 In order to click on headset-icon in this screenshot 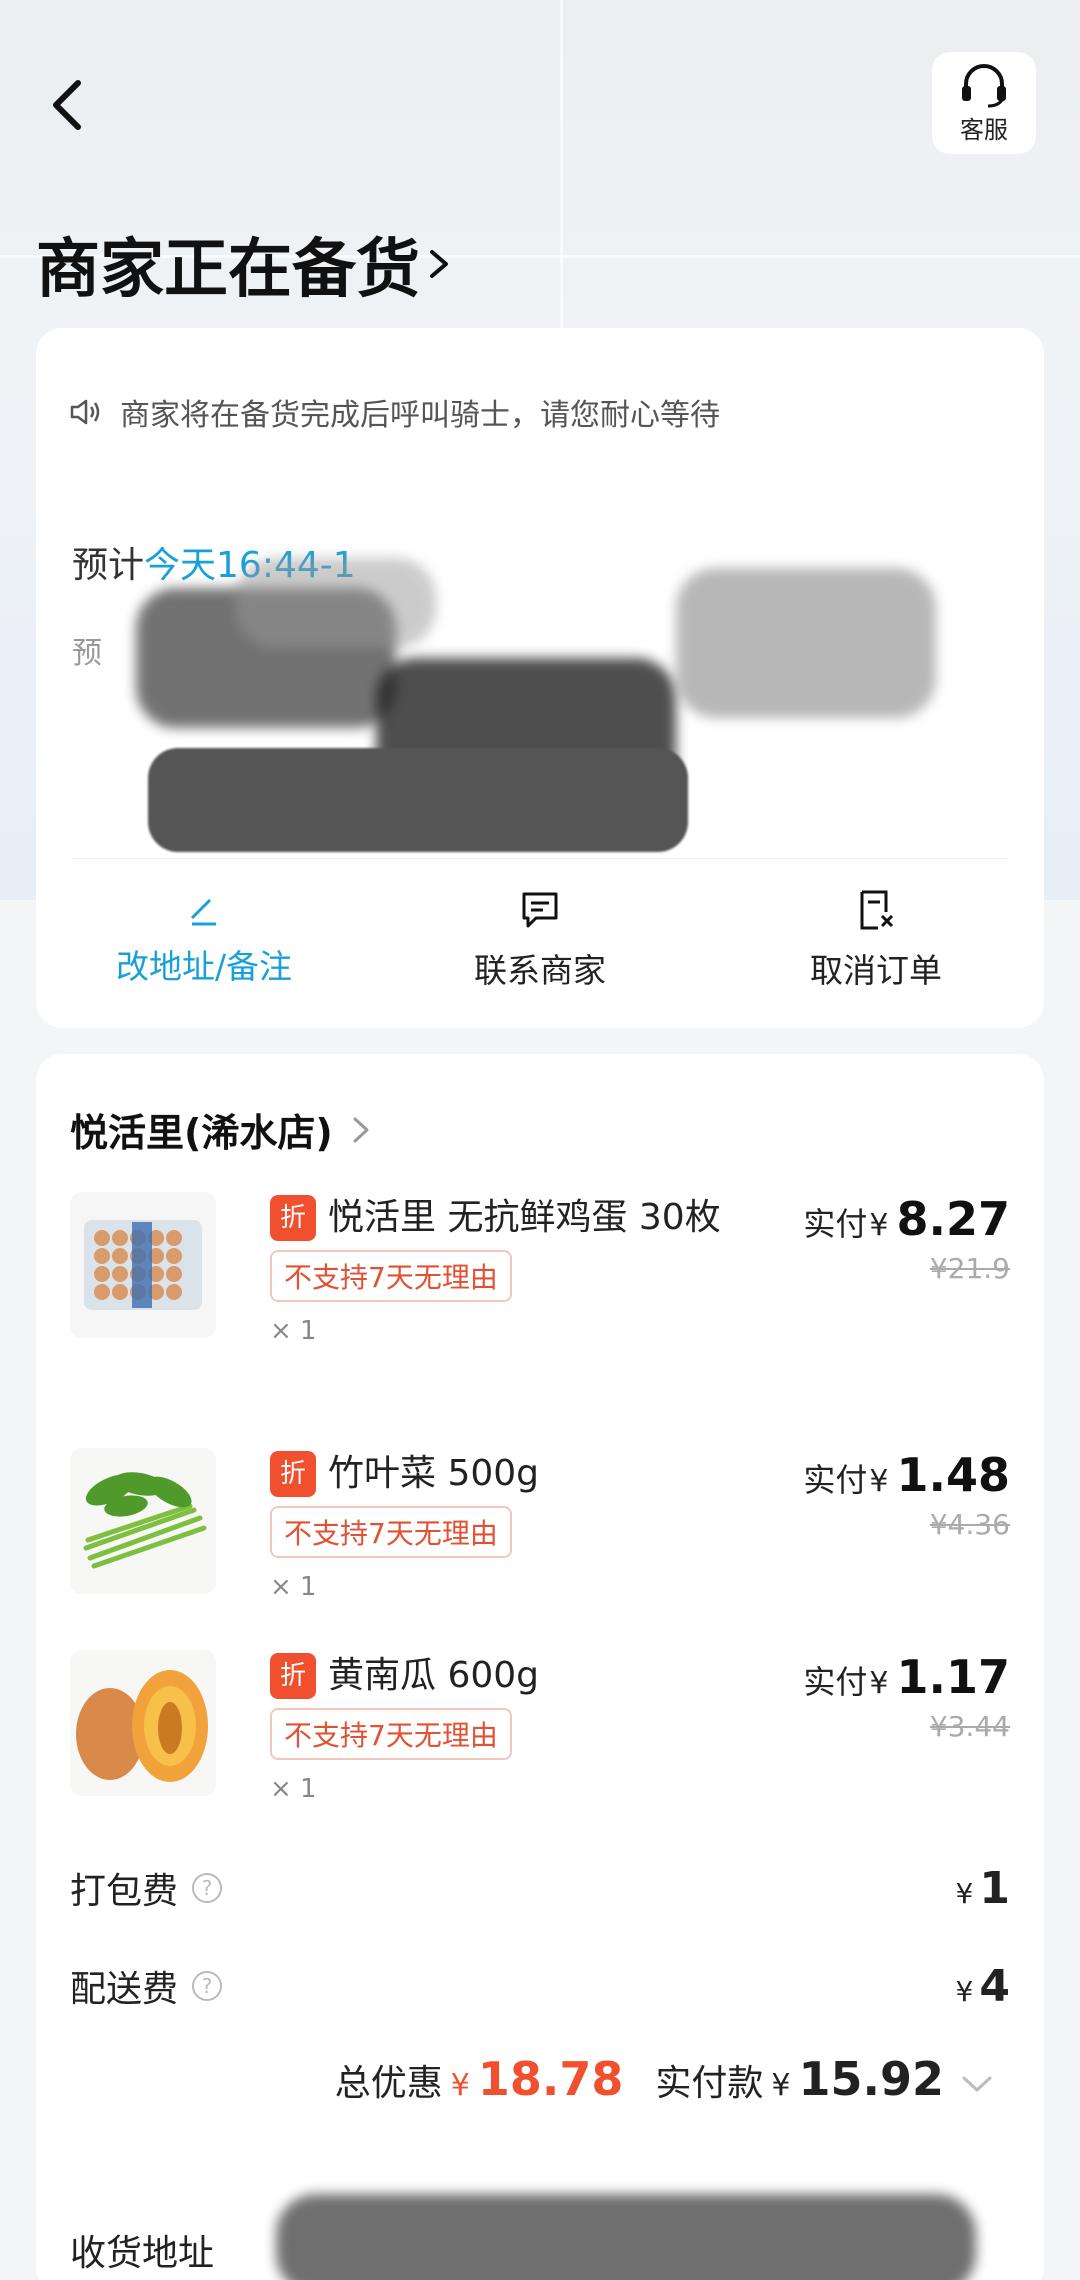, I will do `click(984, 85)`.